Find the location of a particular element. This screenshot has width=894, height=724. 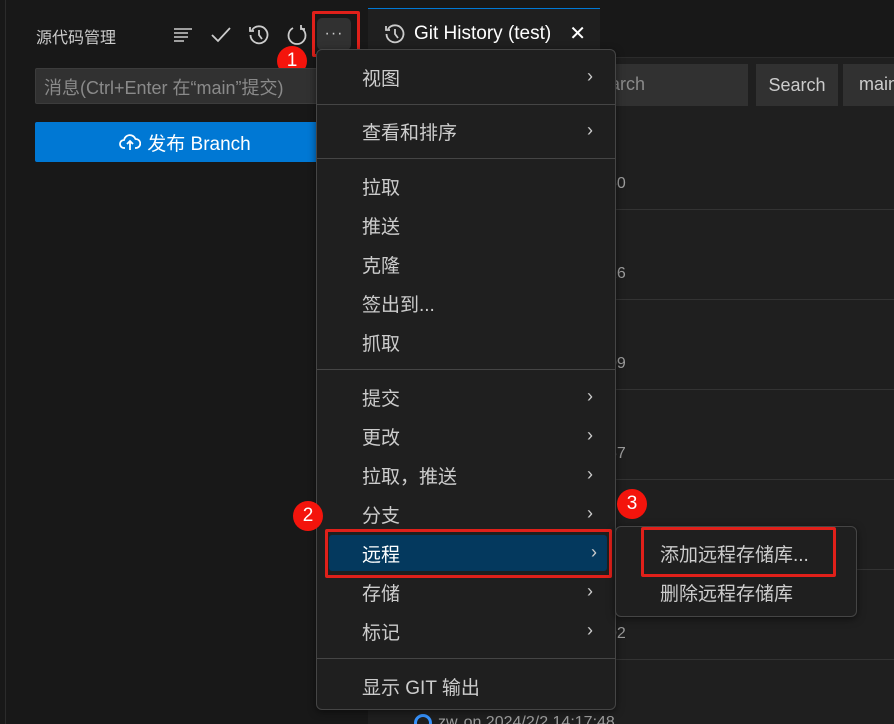

menu-item-label: 拉取 is located at coordinates (381, 188).